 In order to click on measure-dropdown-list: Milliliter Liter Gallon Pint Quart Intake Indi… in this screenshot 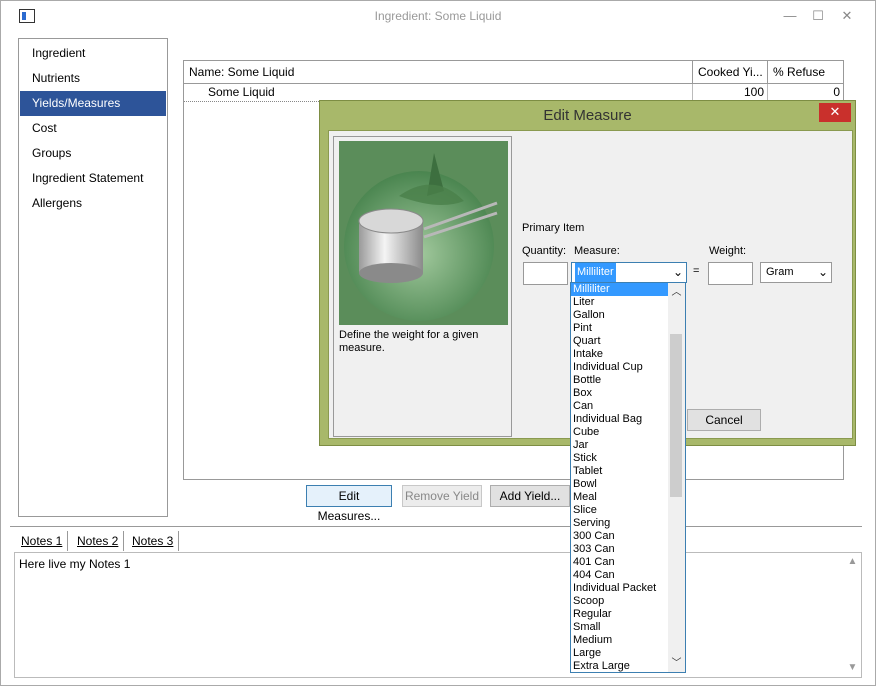, I will do `click(628, 477)`.